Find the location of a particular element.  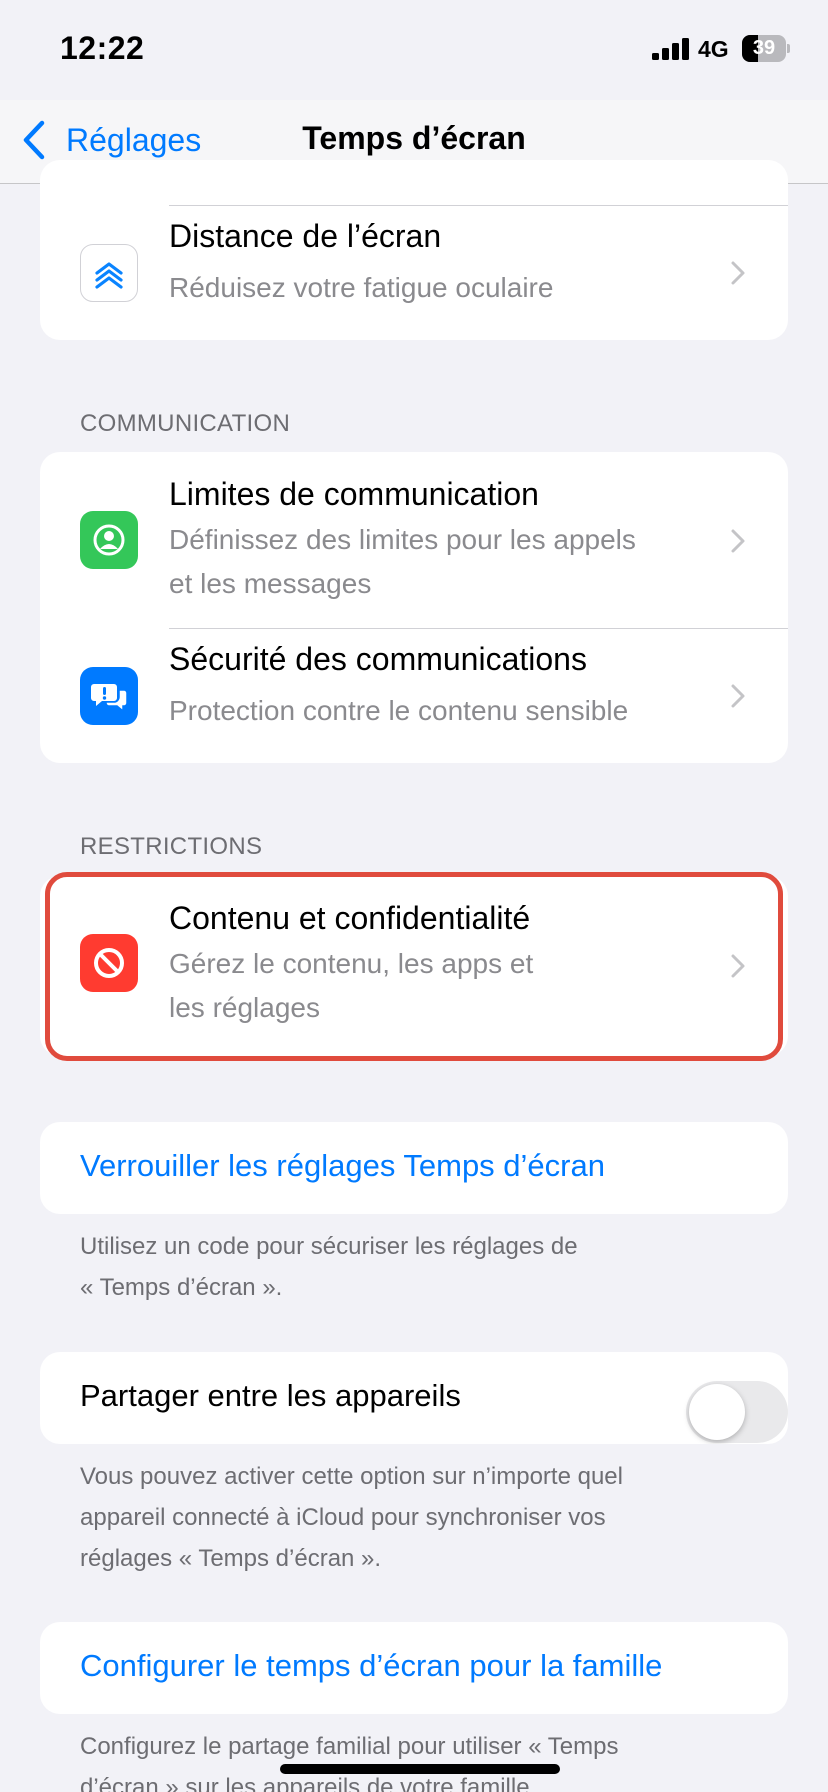

lock-settings-button: Verrouiller les réglages Temps d’écran is located at coordinates (342, 1166).